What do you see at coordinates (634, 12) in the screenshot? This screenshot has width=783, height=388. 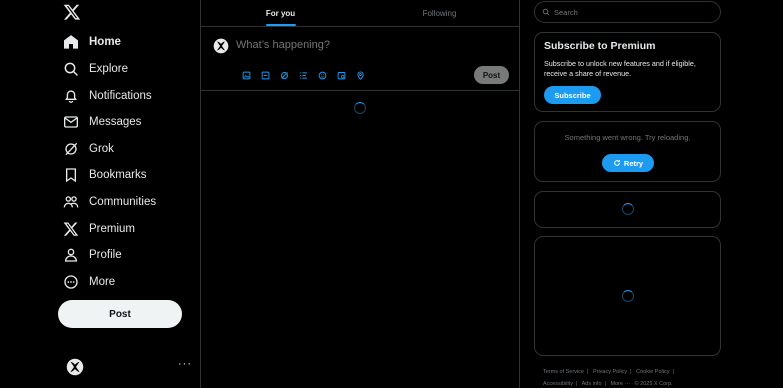 I see `search-input` at bounding box center [634, 12].